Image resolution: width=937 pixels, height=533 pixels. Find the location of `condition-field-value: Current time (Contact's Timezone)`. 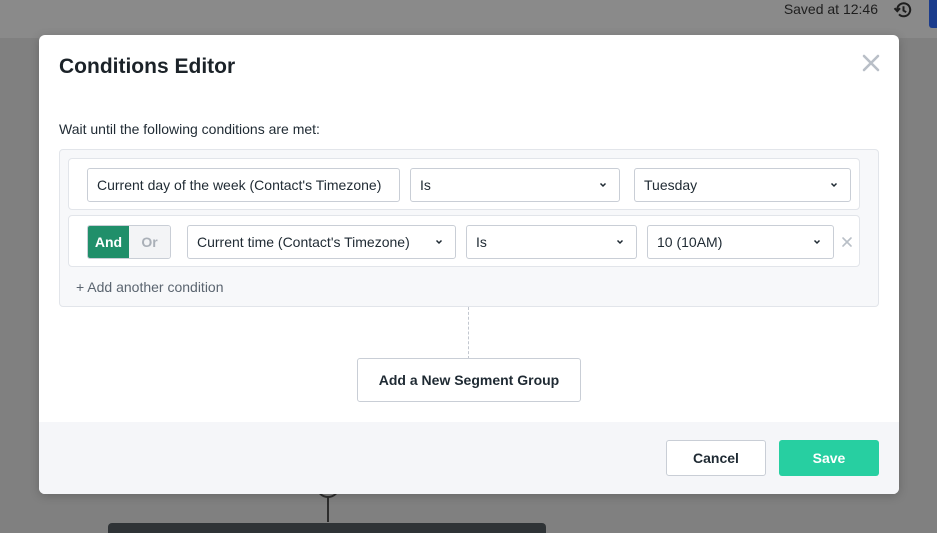

condition-field-value: Current time (Contact's Timezone) is located at coordinates (303, 242).